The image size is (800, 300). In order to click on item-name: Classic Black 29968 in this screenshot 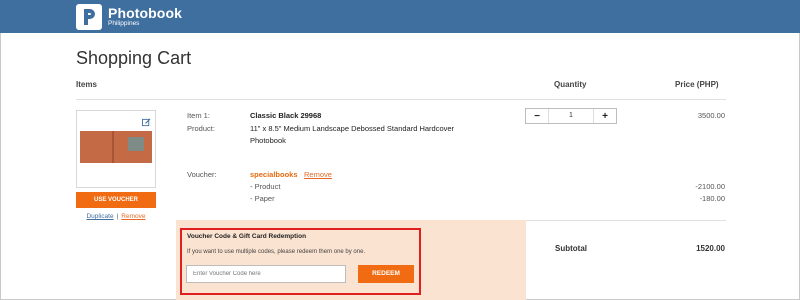, I will do `click(286, 115)`.